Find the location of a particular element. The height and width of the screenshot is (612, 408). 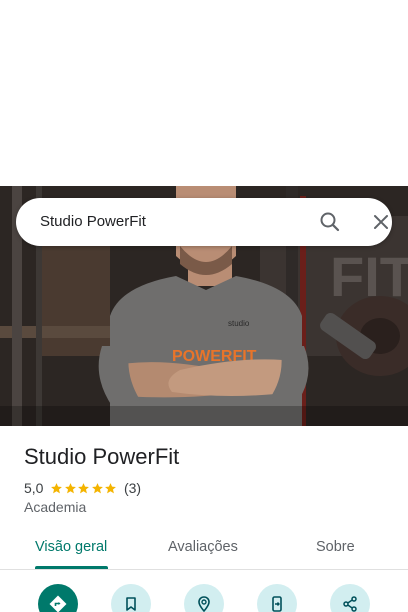

share-icon is located at coordinates (350, 604).